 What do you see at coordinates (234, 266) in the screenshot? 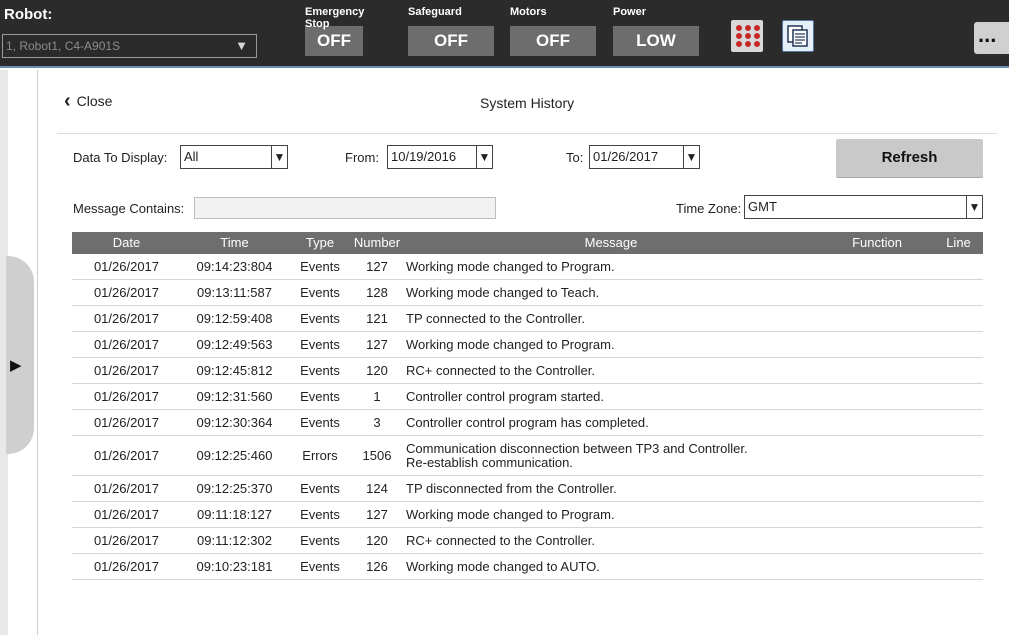
I see `cell-time: 09:14:23:804` at bounding box center [234, 266].